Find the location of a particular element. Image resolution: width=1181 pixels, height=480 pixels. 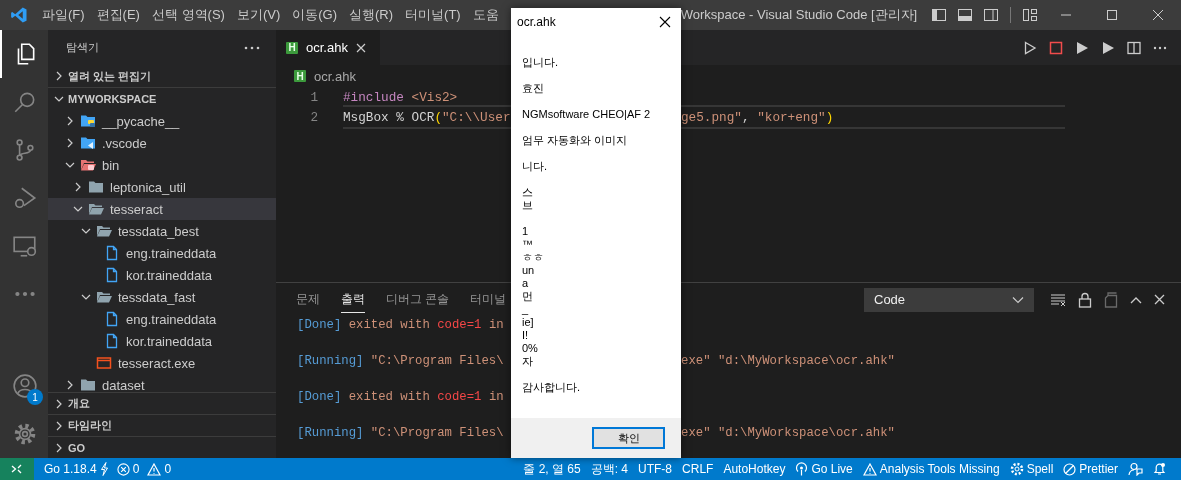

clear-output-icon is located at coordinates (1058, 299).